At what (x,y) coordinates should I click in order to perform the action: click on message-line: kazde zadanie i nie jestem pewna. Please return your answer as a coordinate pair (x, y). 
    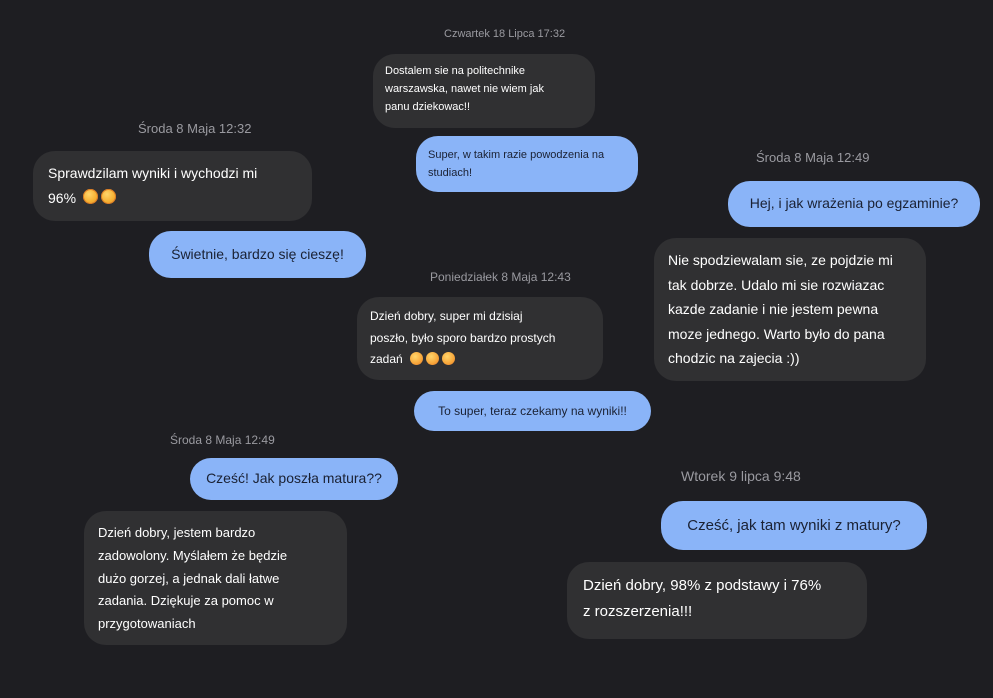
    Looking at the image, I should click on (773, 309).